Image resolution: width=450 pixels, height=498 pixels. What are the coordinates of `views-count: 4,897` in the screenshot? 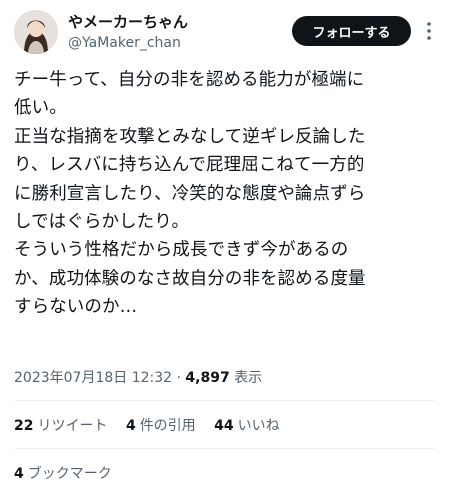 It's located at (207, 378).